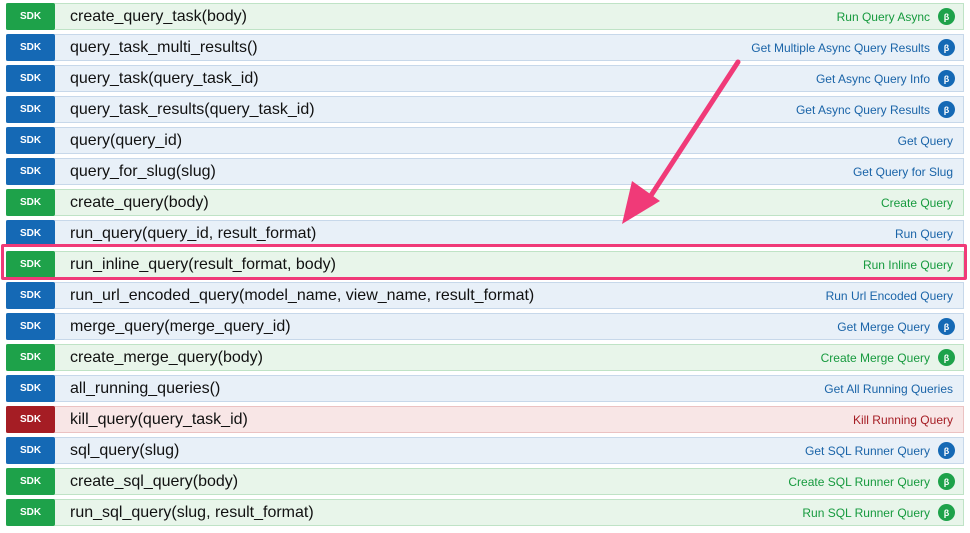 This screenshot has width=970, height=533. I want to click on endpoint-signature: create_merge_query(body), so click(445, 358).